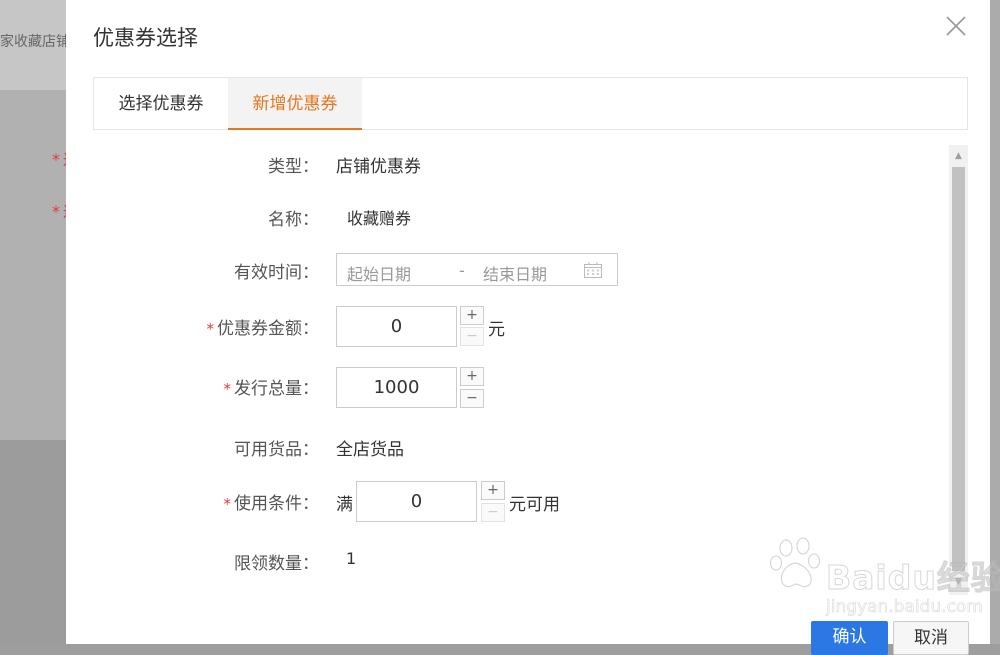 This screenshot has width=1000, height=655. Describe the element at coordinates (145, 38) in the screenshot. I see `dialog-title: 优惠券选择` at that location.